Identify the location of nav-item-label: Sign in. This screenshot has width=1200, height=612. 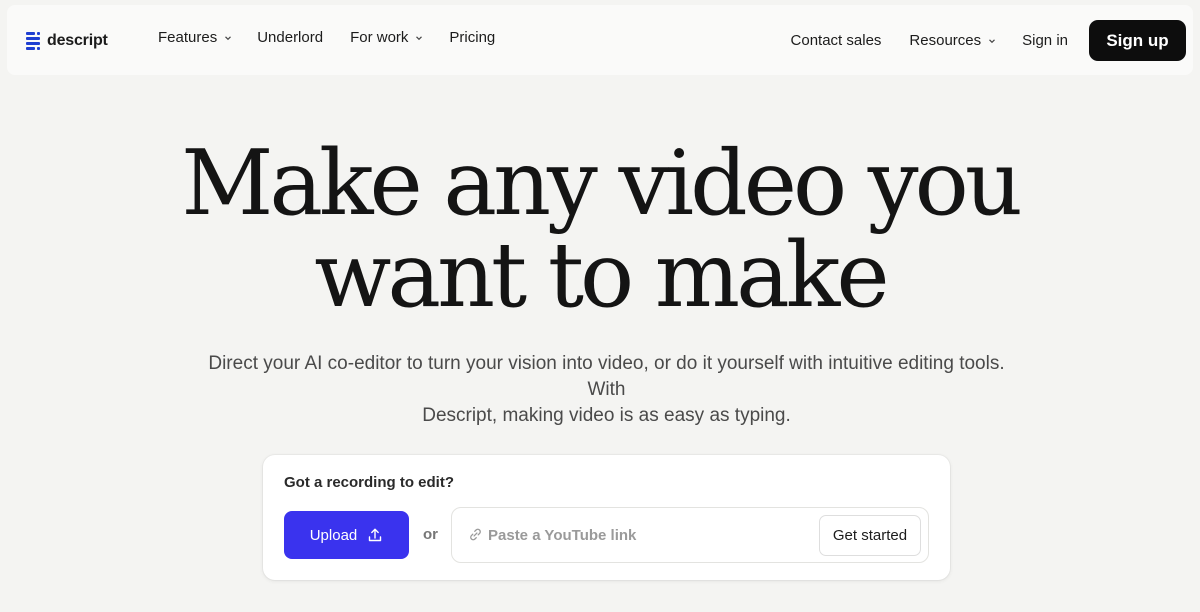
(1045, 40).